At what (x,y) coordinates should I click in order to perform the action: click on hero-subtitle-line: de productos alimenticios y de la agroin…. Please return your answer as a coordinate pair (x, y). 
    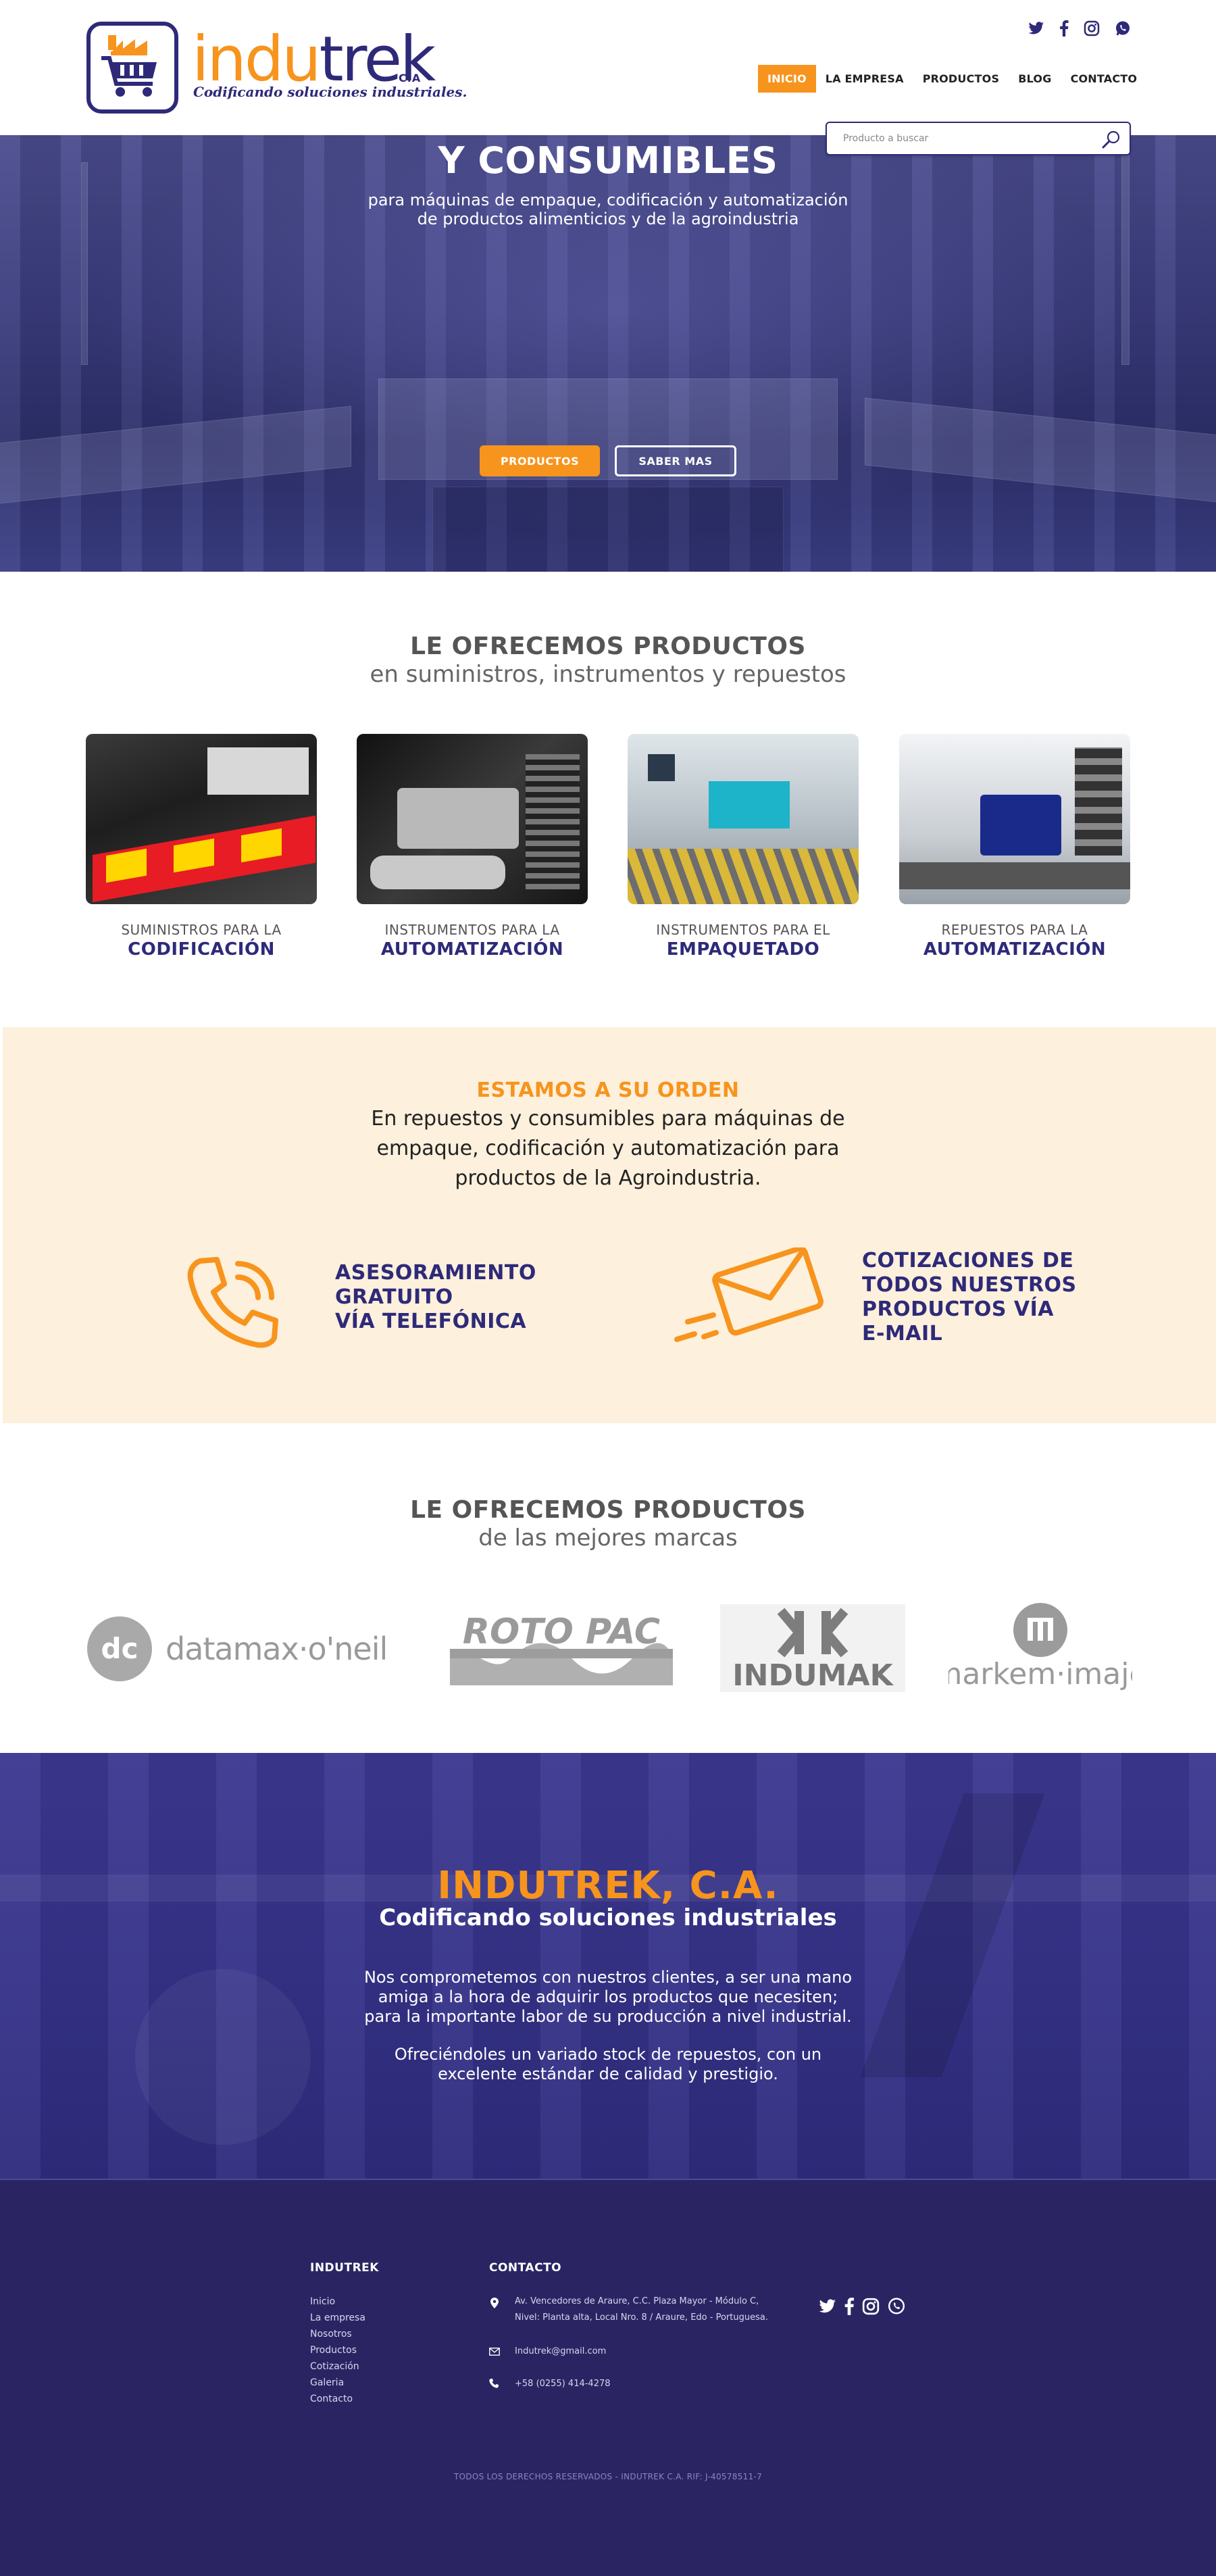
    Looking at the image, I should click on (608, 219).